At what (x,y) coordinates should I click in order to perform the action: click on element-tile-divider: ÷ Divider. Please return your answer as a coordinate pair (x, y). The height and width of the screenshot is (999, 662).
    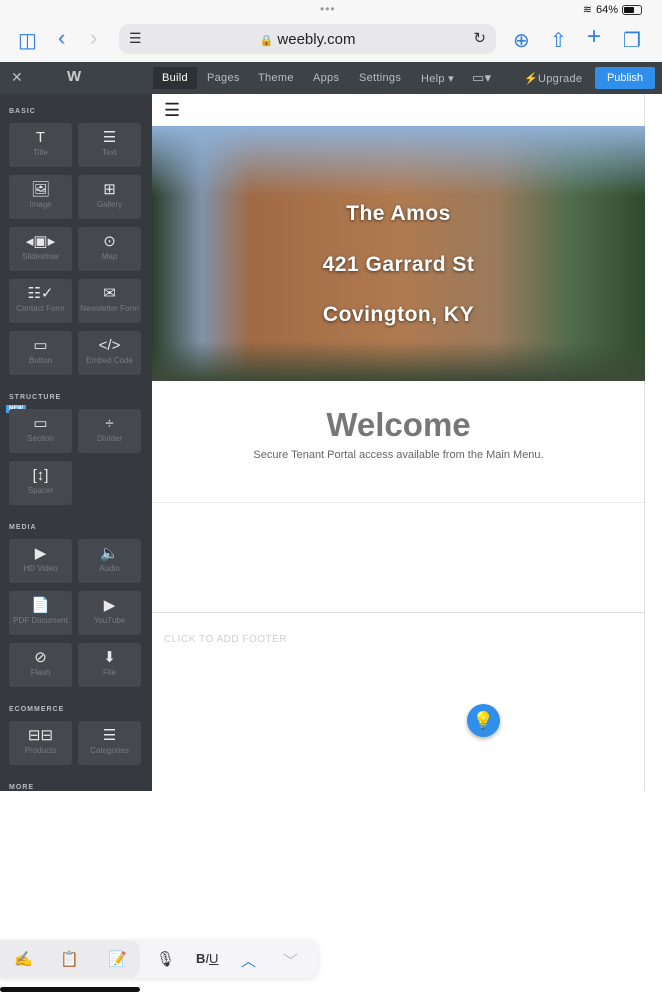
    Looking at the image, I should click on (109, 431).